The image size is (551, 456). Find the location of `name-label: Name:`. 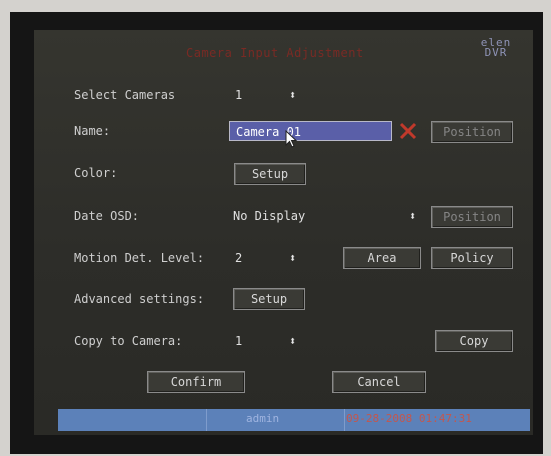

name-label: Name: is located at coordinates (92, 131).